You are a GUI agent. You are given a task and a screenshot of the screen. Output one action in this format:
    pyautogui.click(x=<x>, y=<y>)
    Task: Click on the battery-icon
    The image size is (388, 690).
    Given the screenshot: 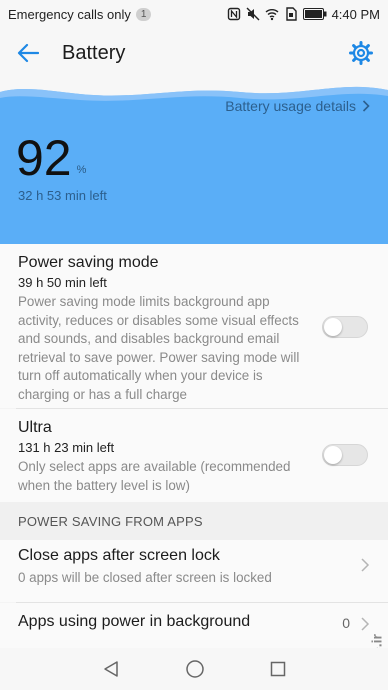 What is the action you would take?
    pyautogui.click(x=314, y=14)
    